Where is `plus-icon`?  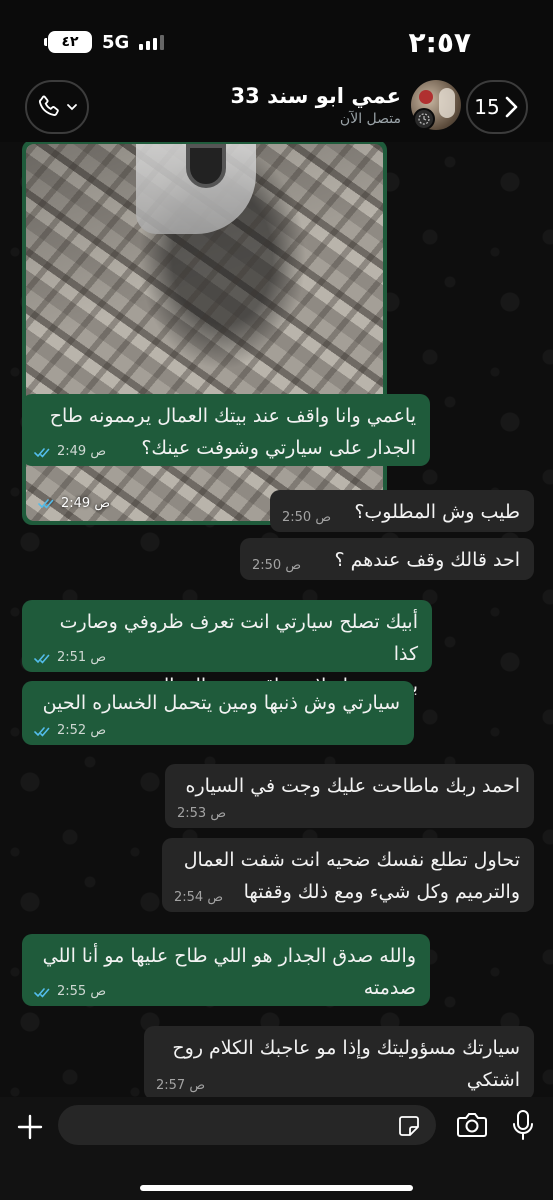 plus-icon is located at coordinates (30, 1127).